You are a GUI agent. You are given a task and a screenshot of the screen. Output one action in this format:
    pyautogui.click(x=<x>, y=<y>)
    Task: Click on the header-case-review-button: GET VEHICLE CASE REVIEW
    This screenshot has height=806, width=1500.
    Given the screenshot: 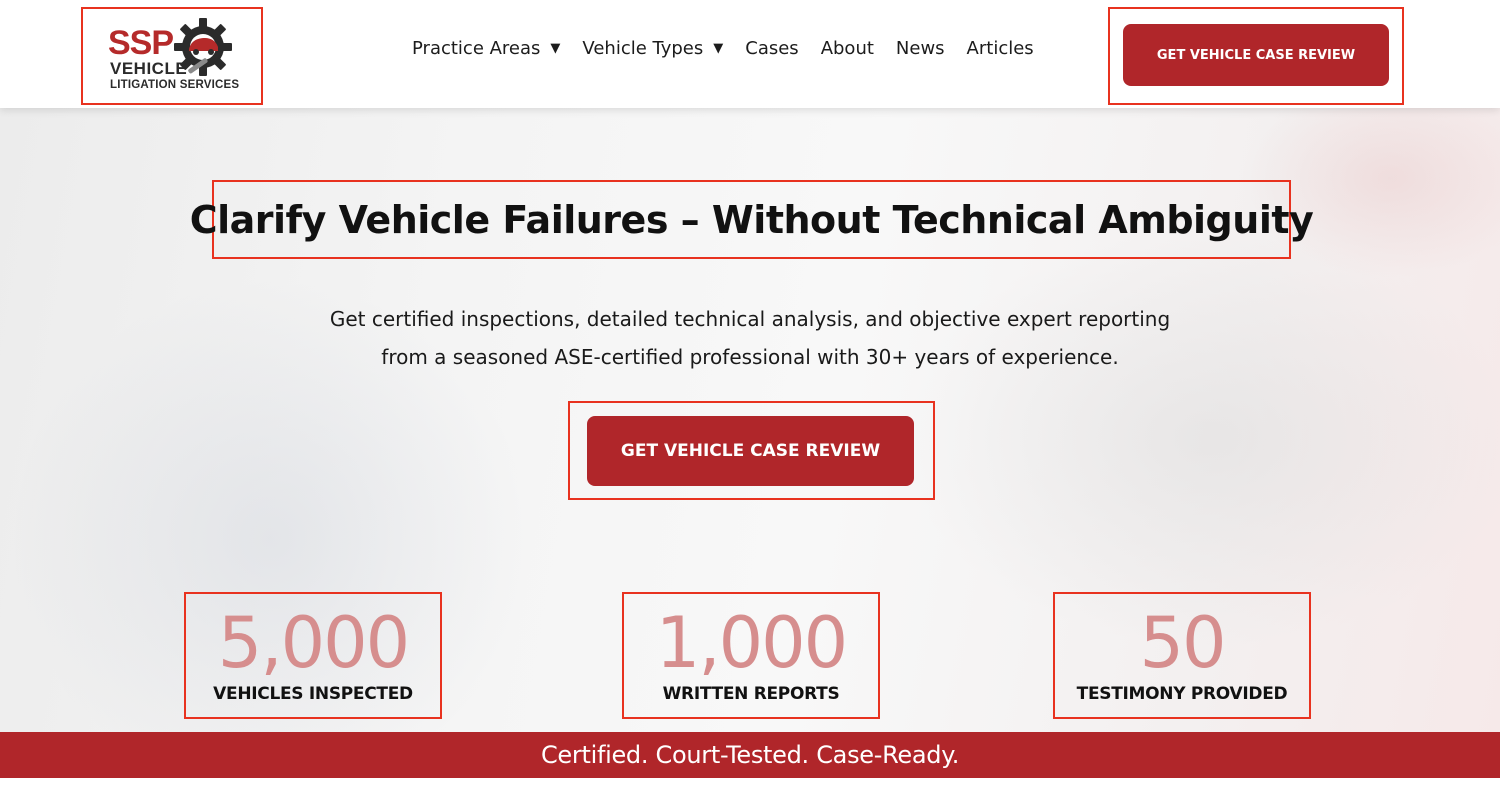 What is the action you would take?
    pyautogui.click(x=1256, y=55)
    